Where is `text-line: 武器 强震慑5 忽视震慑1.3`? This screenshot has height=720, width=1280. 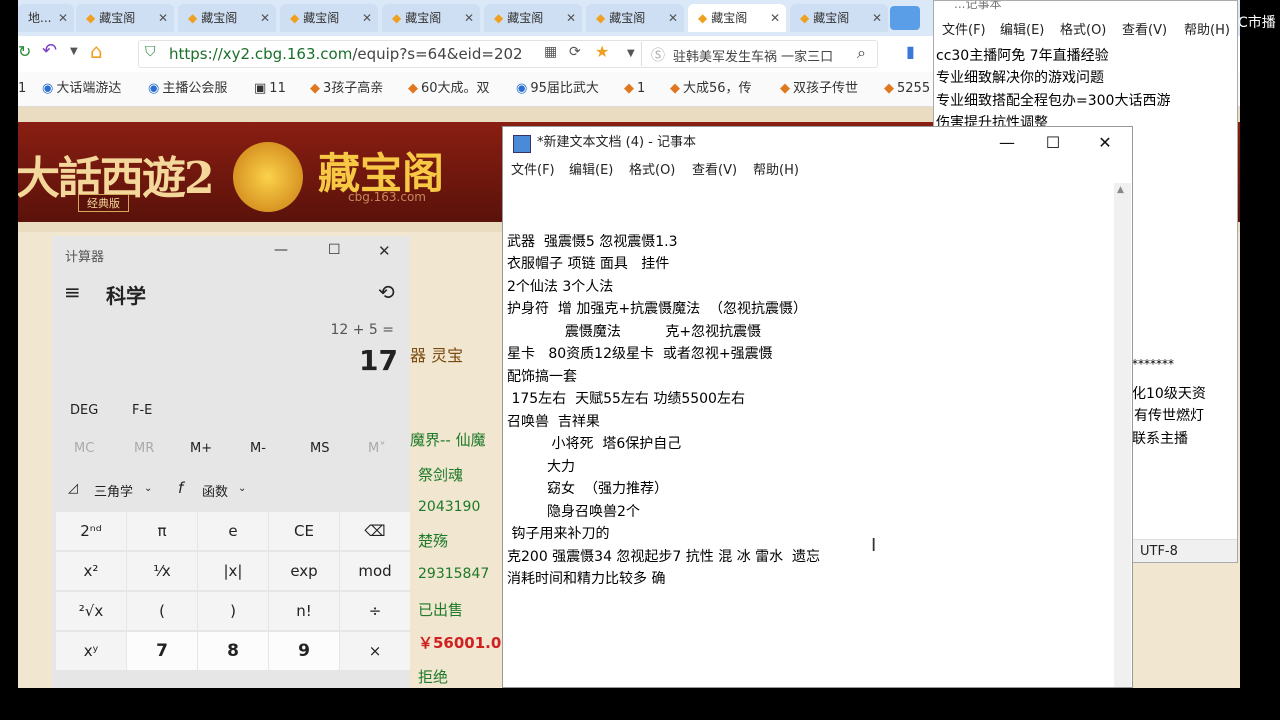 text-line: 武器 强震慑5 忽视震慑1.3 is located at coordinates (592, 242).